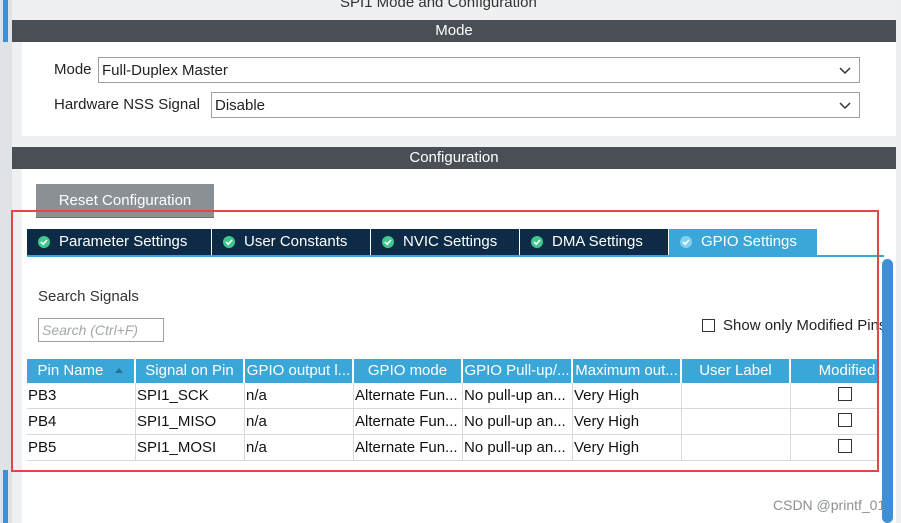  I want to click on tab-dma-settings: DMA Settings, so click(594, 242).